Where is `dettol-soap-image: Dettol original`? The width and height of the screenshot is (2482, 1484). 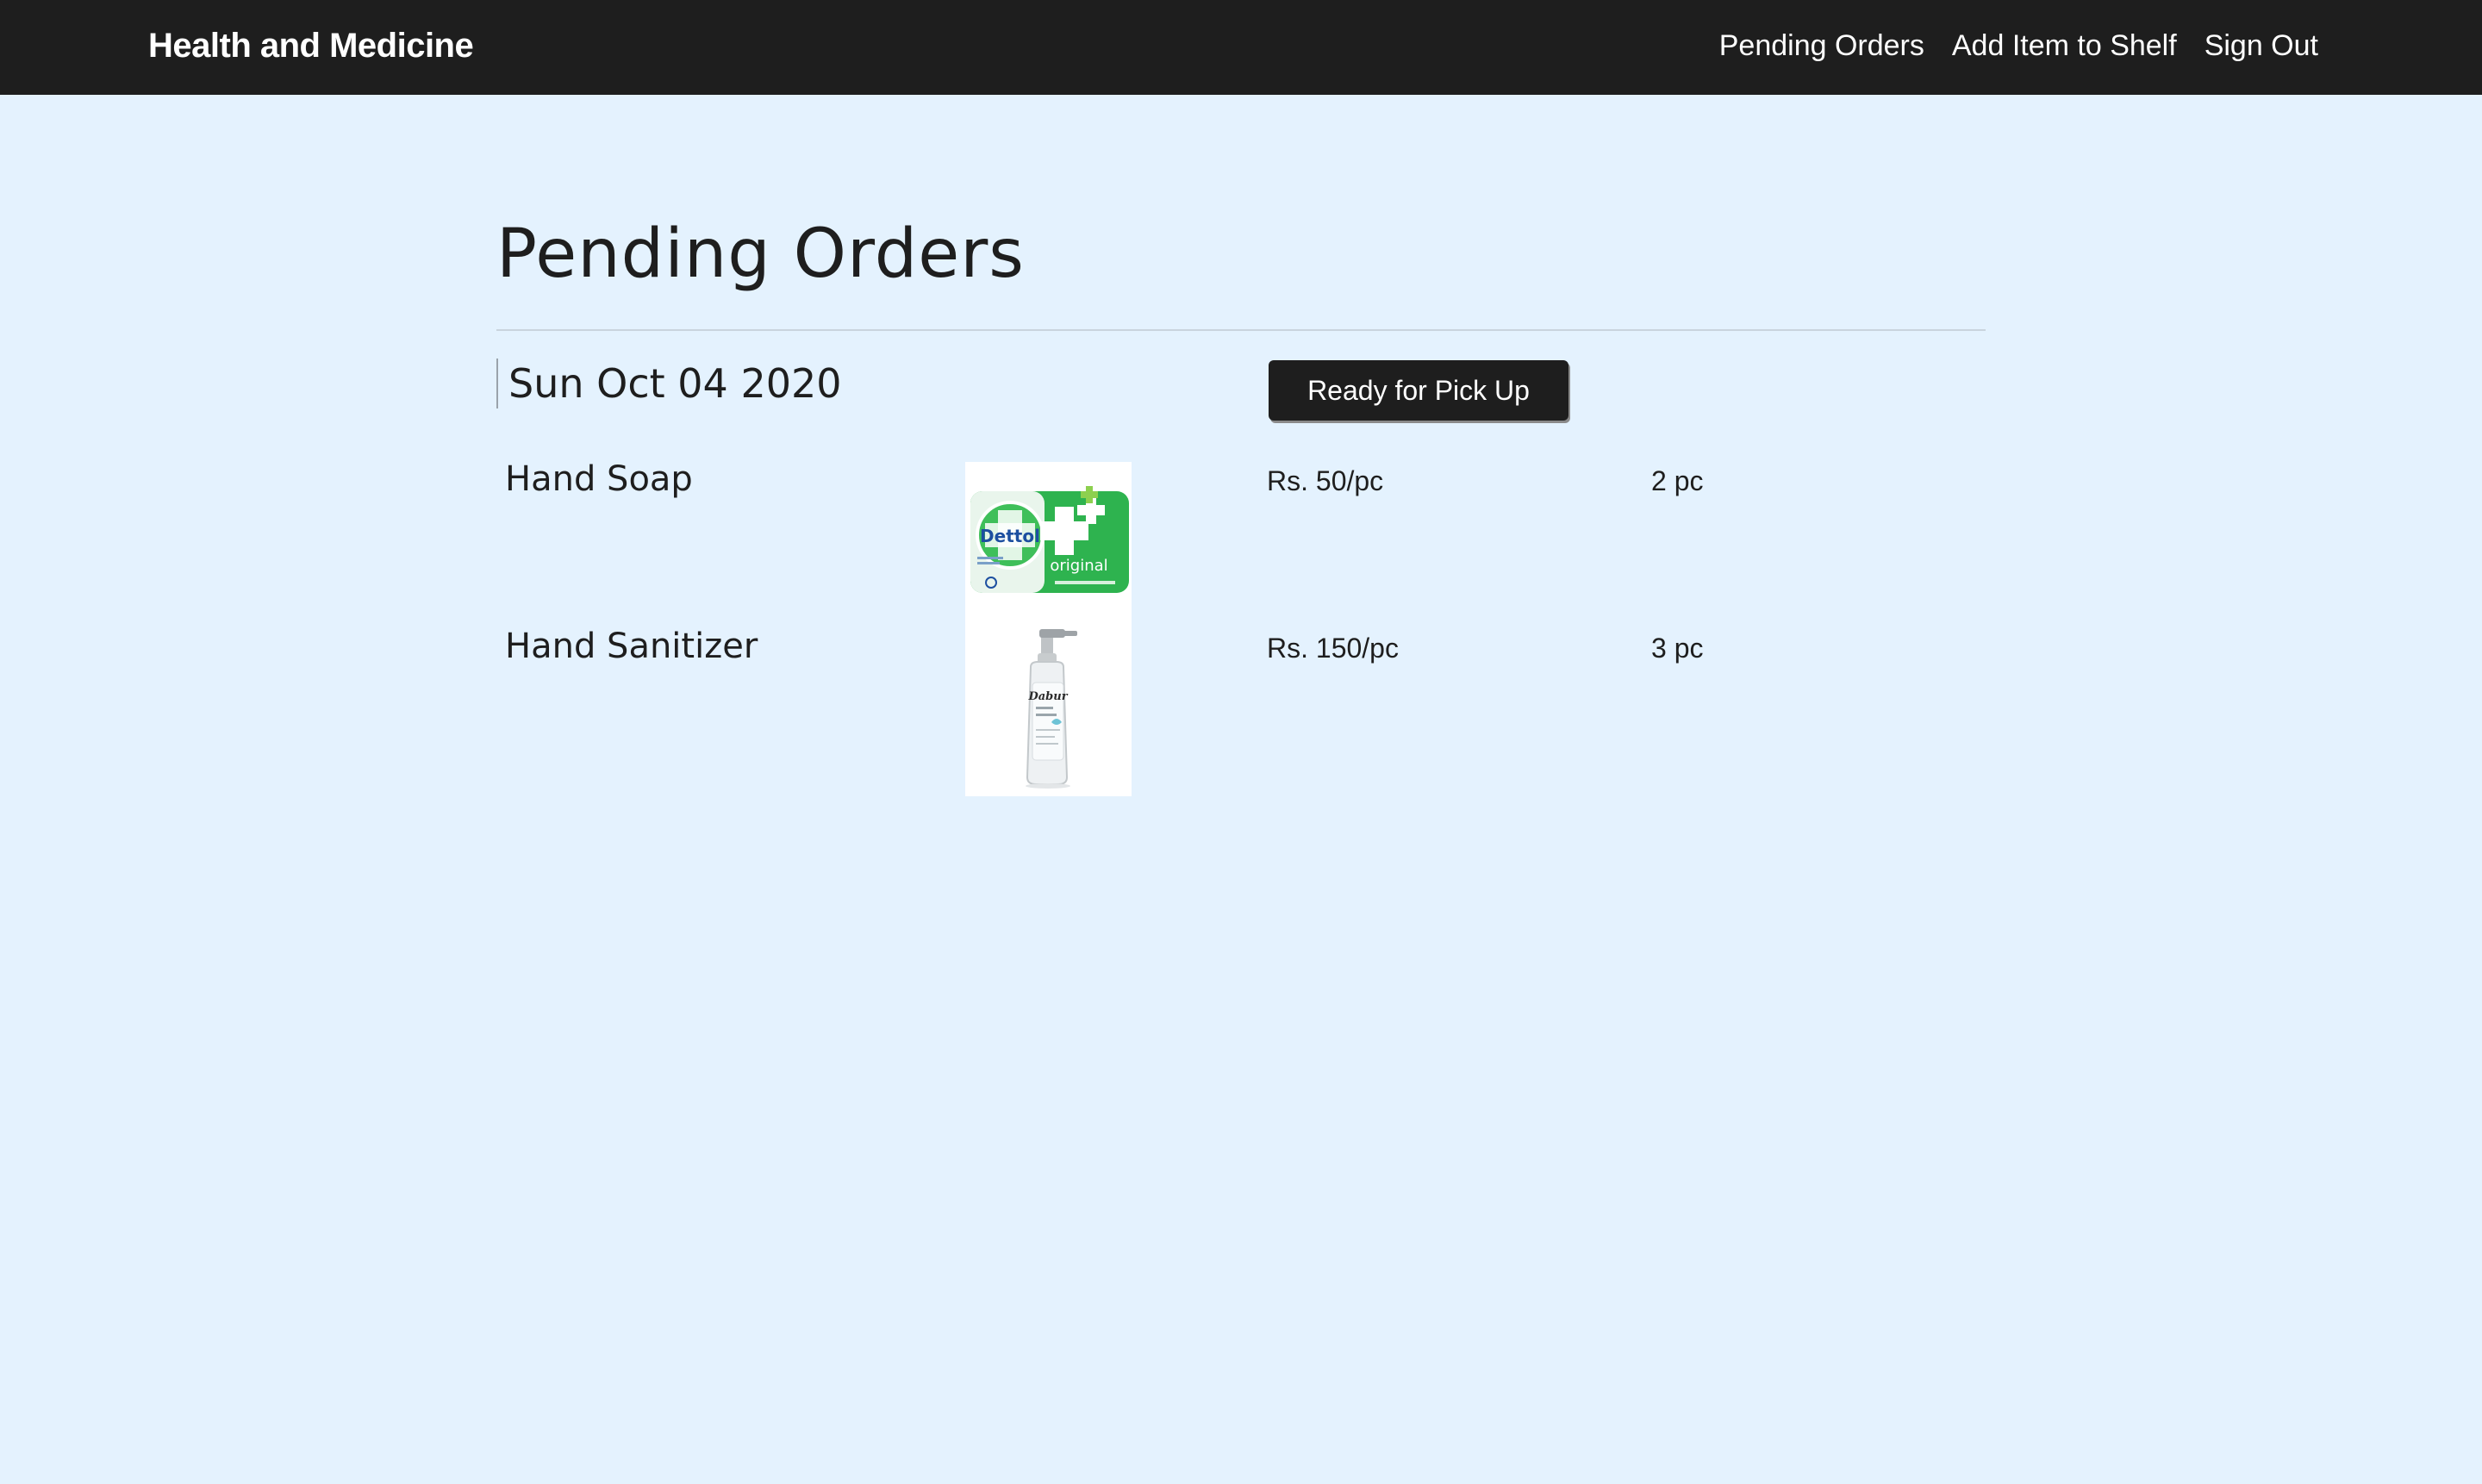 dettol-soap-image: Dettol original is located at coordinates (1048, 531).